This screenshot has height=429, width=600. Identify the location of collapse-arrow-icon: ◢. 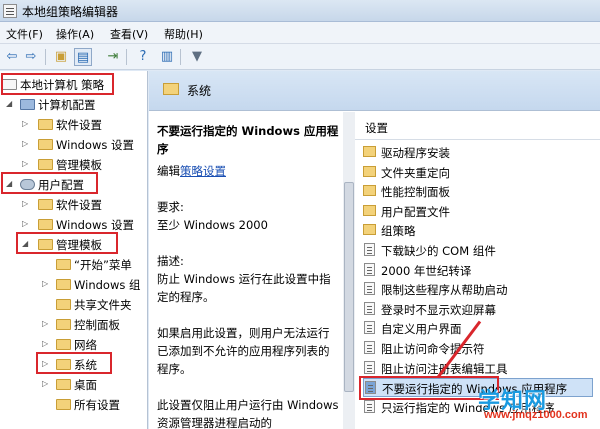
(9, 103).